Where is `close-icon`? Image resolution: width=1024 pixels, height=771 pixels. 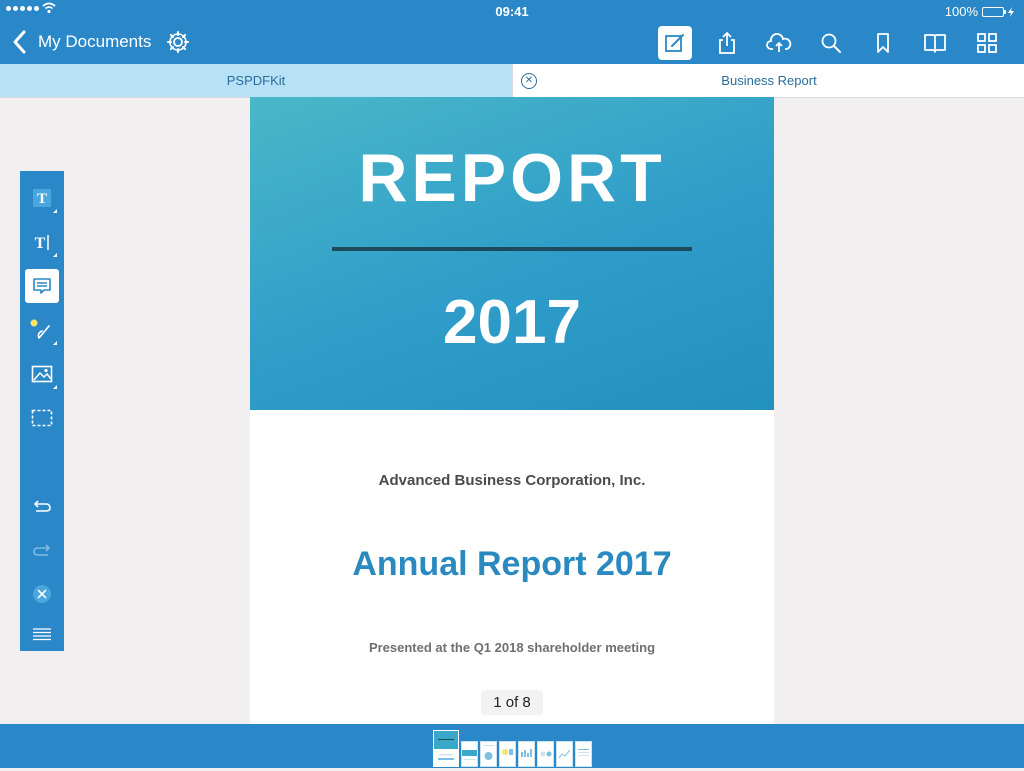 close-icon is located at coordinates (42, 594).